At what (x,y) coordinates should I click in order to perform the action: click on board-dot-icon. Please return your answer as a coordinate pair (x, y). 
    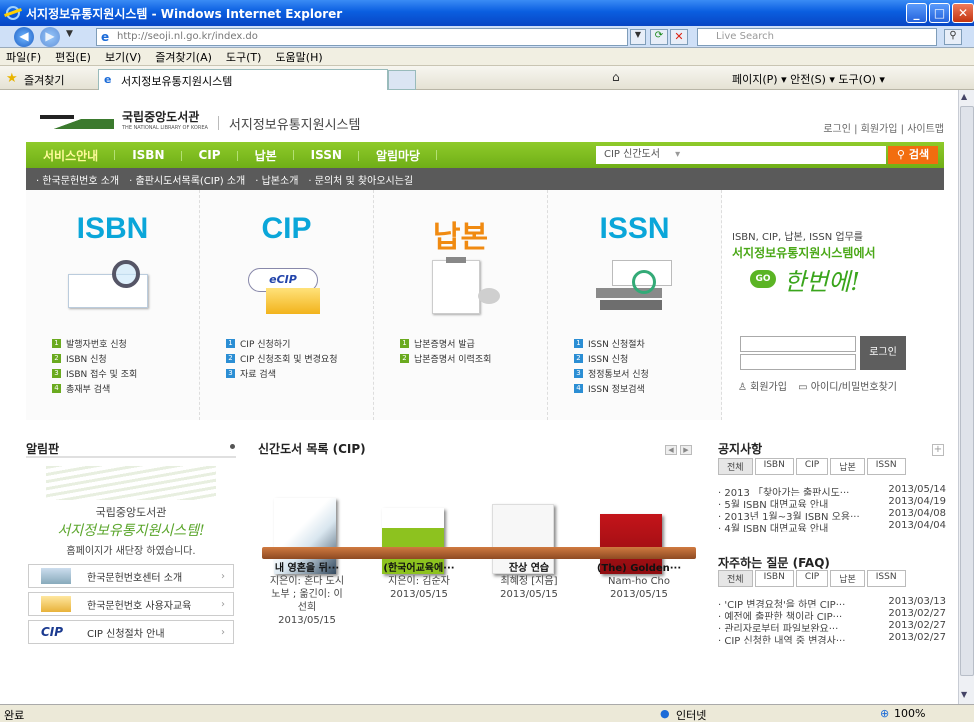
    Looking at the image, I should click on (232, 446).